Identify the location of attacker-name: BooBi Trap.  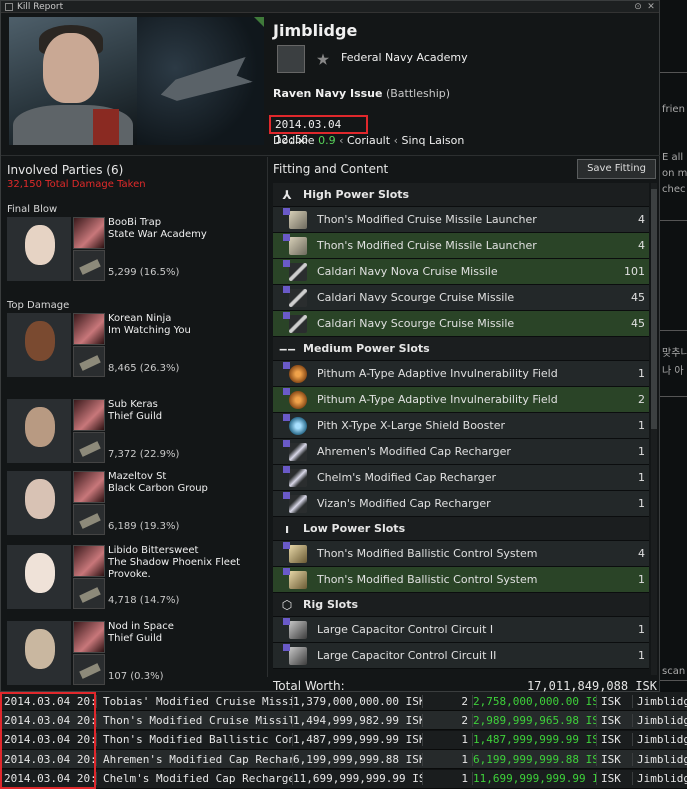
(134, 223).